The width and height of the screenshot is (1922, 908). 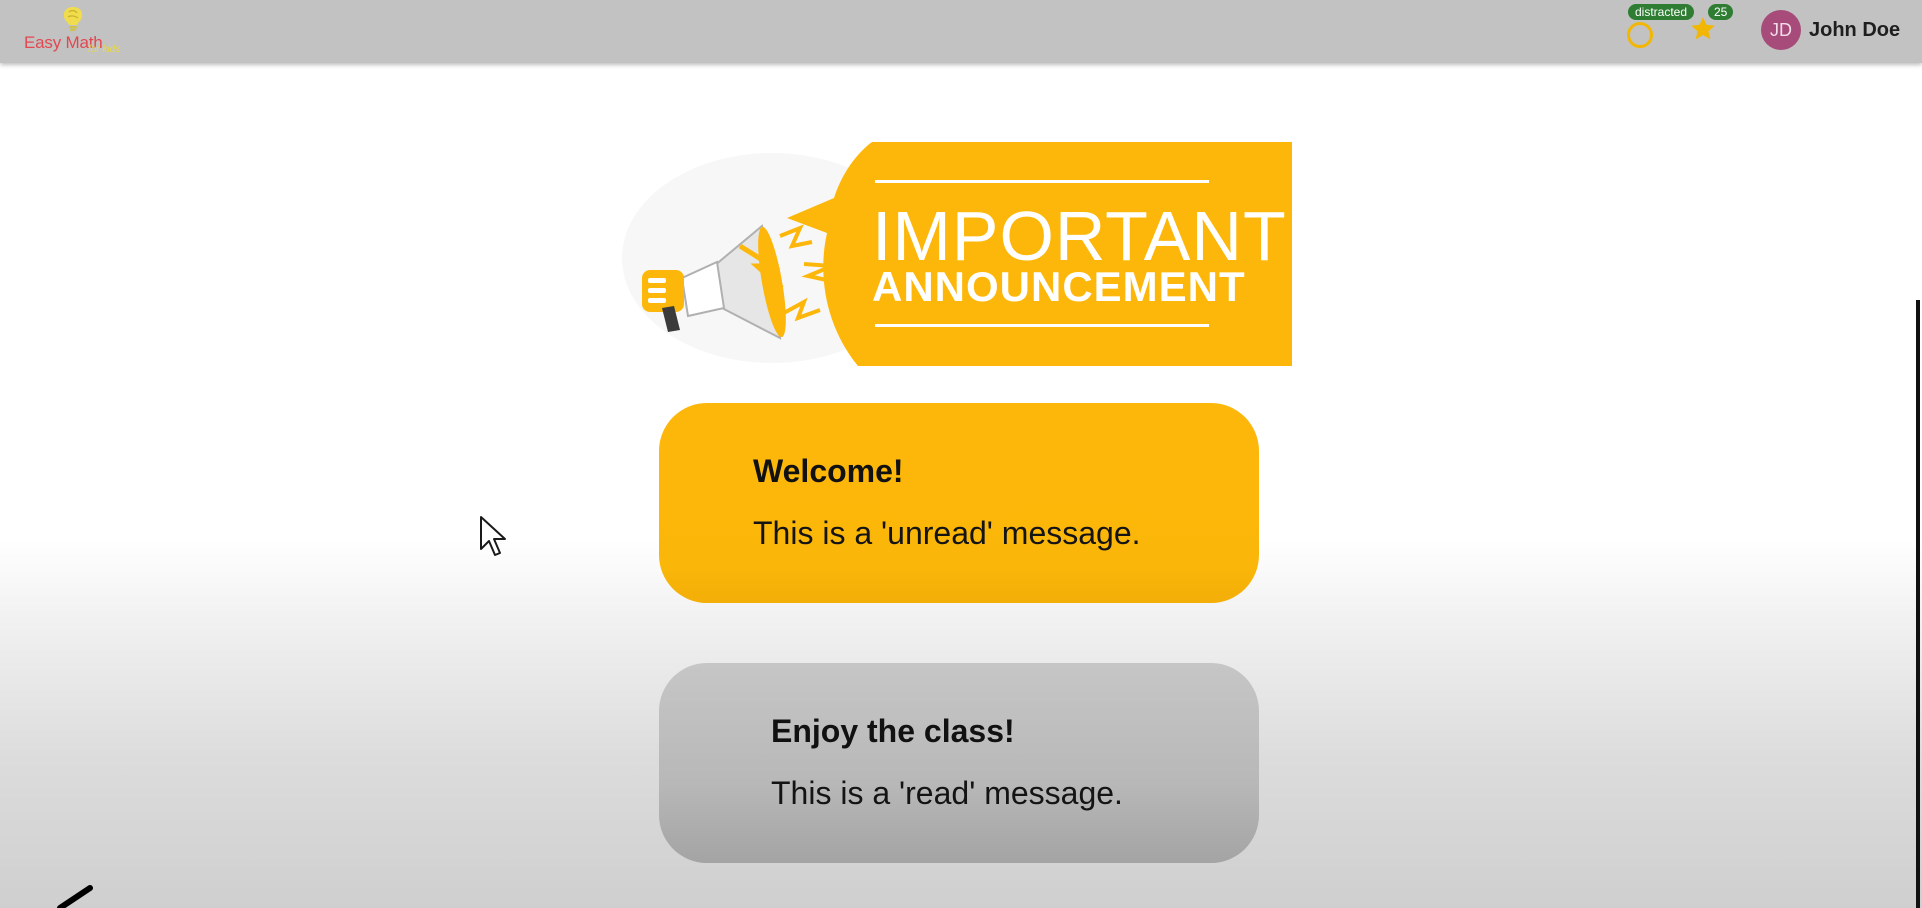 I want to click on points-badge: 25, so click(x=1721, y=12).